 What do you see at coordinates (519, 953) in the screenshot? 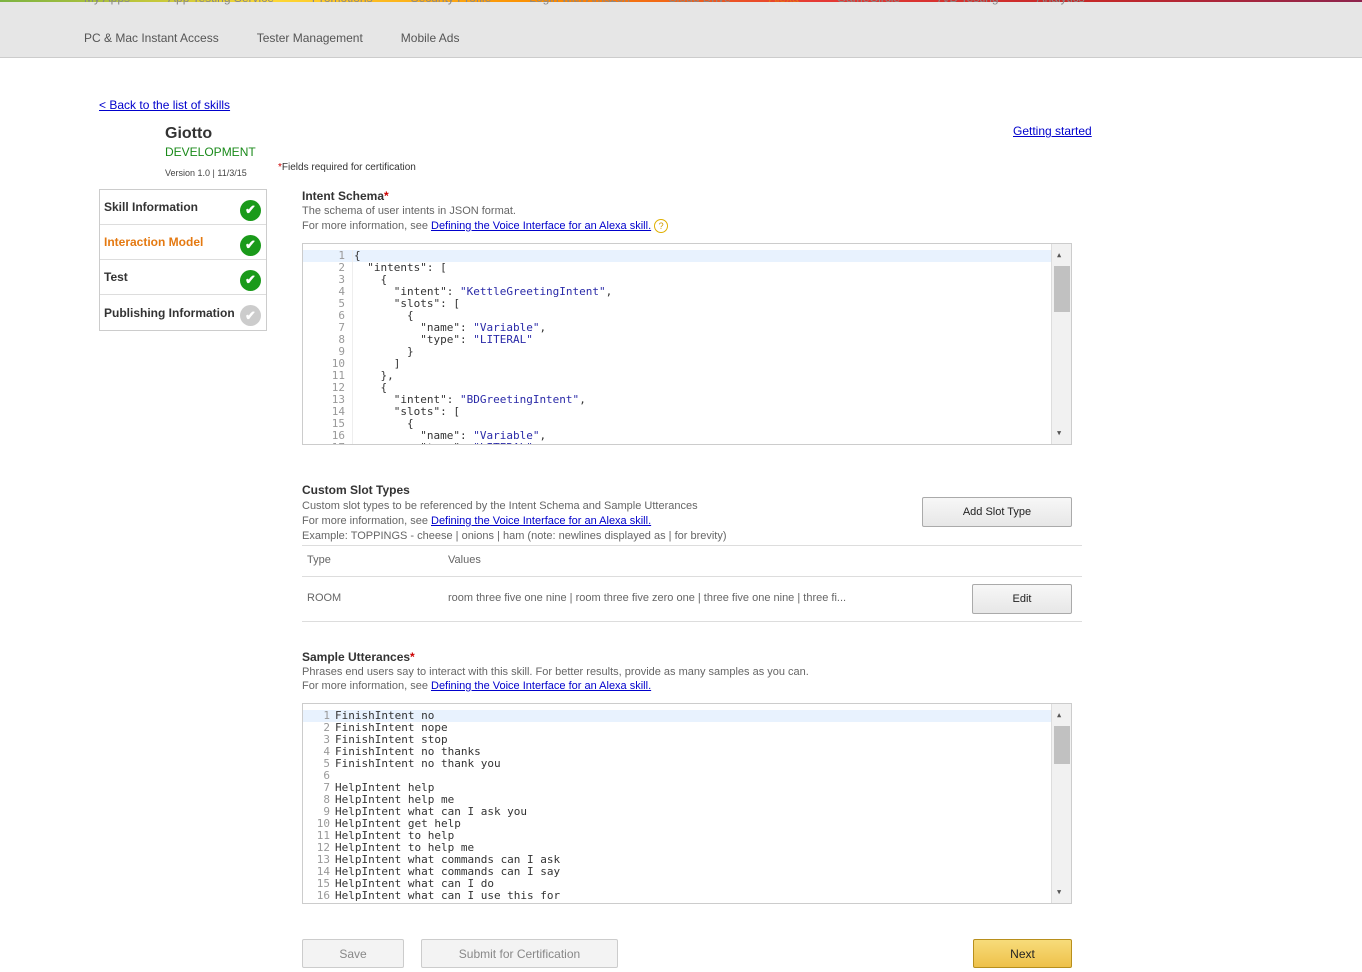
I see `submit-certification-button: Submit for Certification` at bounding box center [519, 953].